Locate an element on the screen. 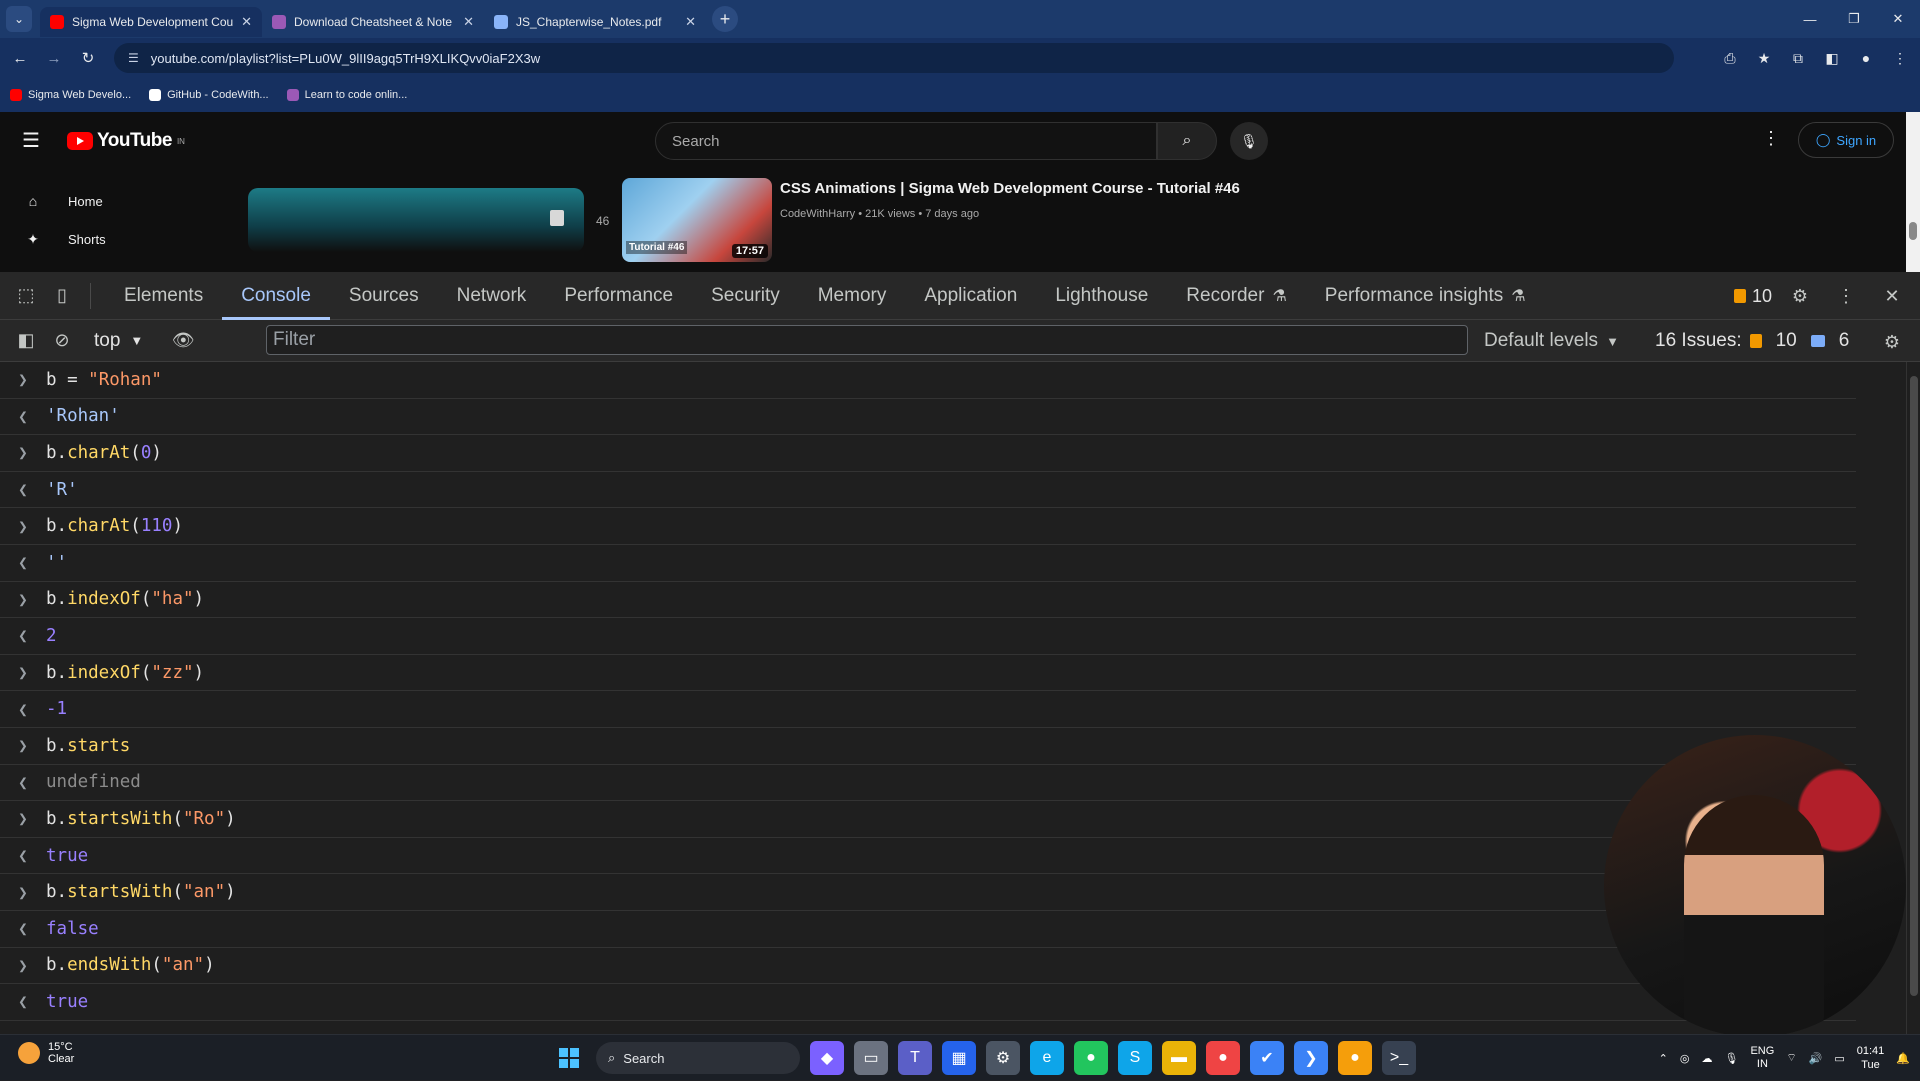 The height and width of the screenshot is (1081, 1920). chrome-icon-2: ● is located at coordinates (1223, 1058).